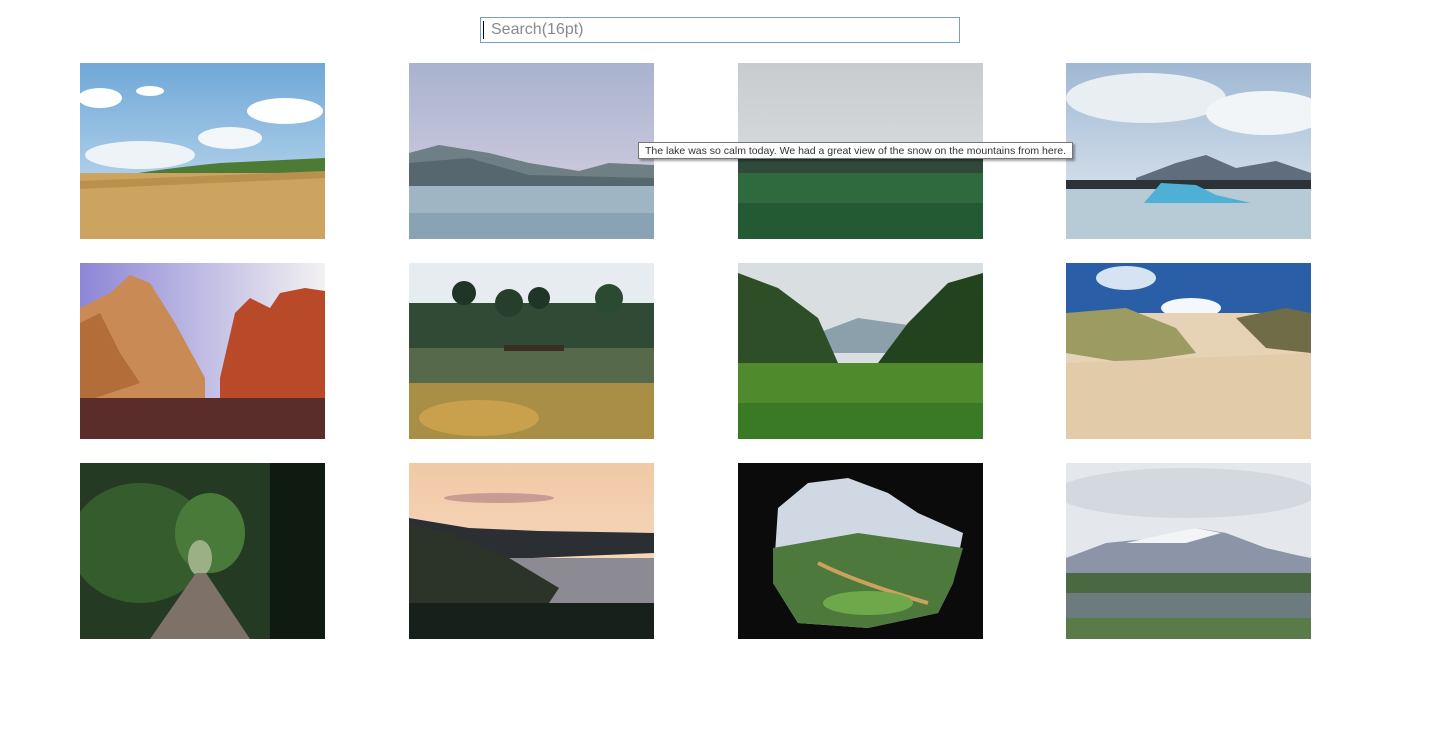 The width and height of the screenshot is (1440, 746). I want to click on search-input, so click(720, 30).